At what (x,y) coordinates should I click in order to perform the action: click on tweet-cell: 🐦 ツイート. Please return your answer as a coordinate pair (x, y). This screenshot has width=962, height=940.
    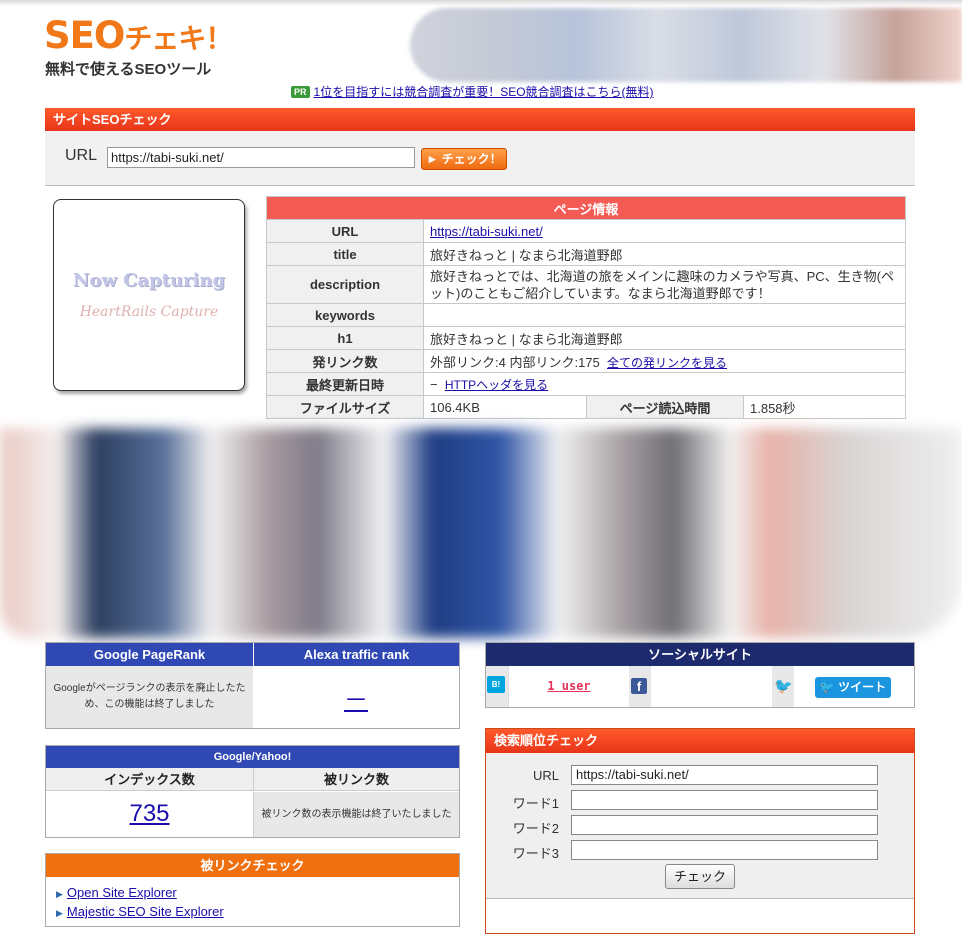
    Looking at the image, I should click on (854, 686).